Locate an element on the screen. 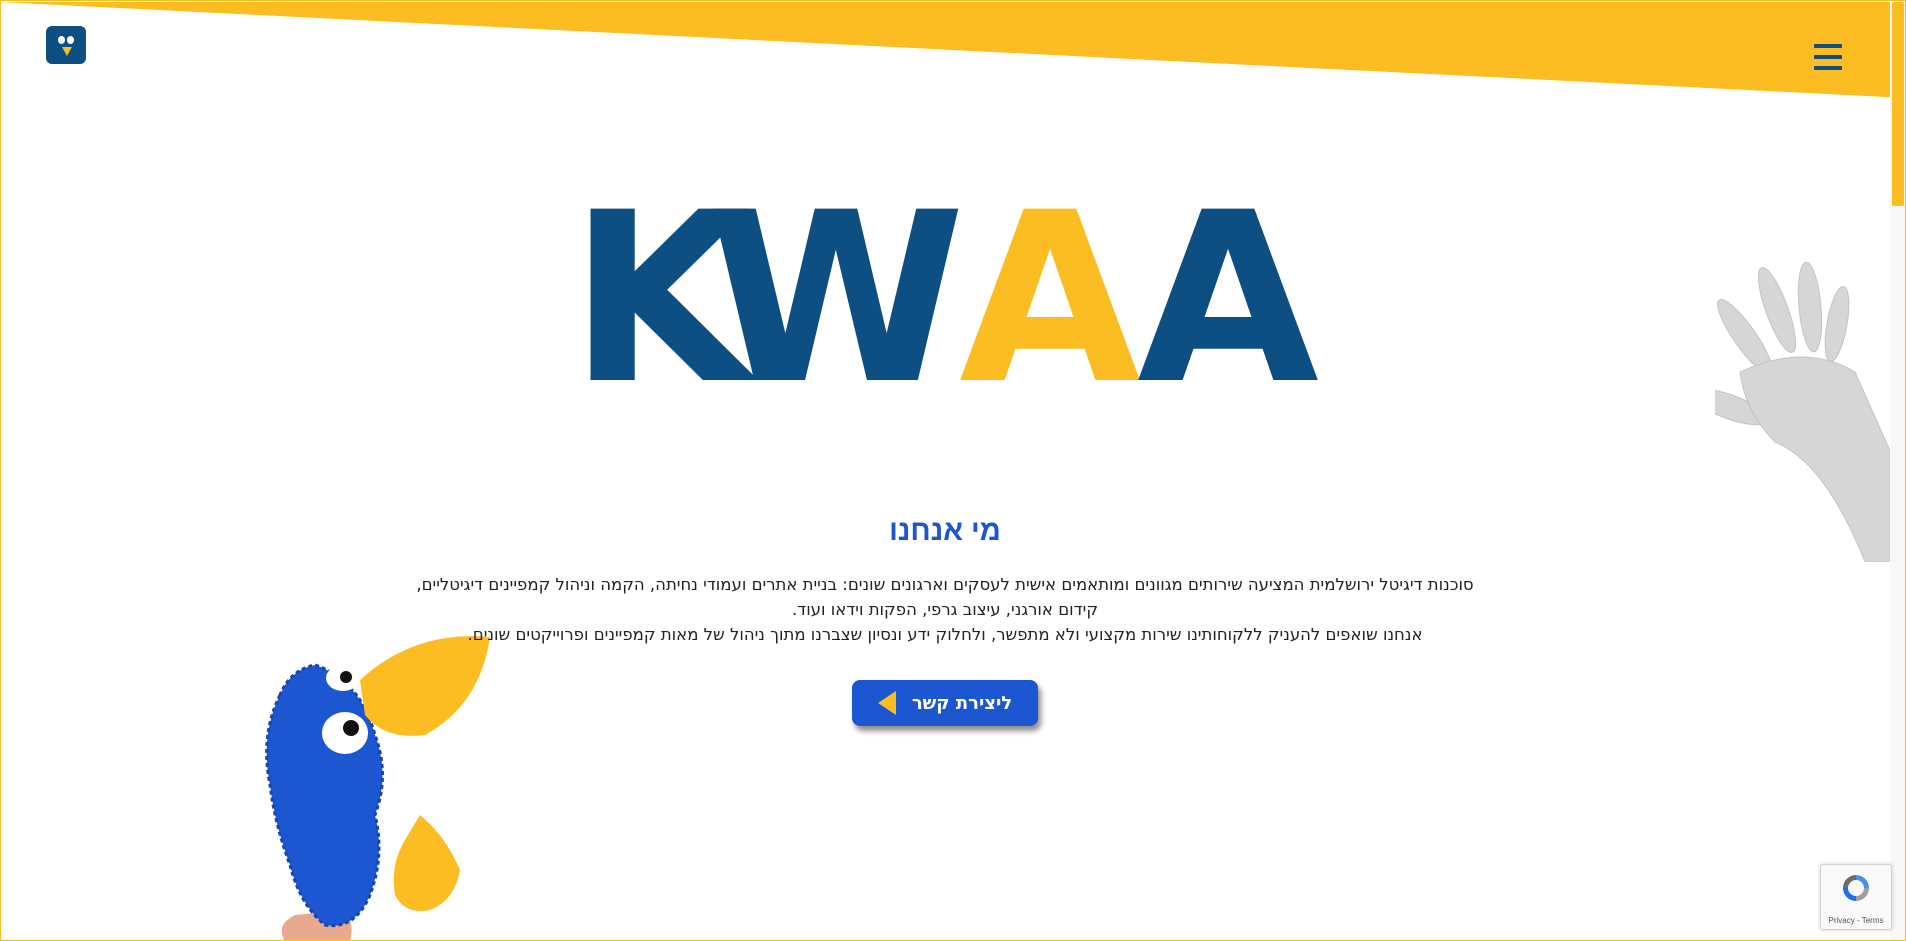  kwaa-wordmark: K W A A is located at coordinates (949, 295).